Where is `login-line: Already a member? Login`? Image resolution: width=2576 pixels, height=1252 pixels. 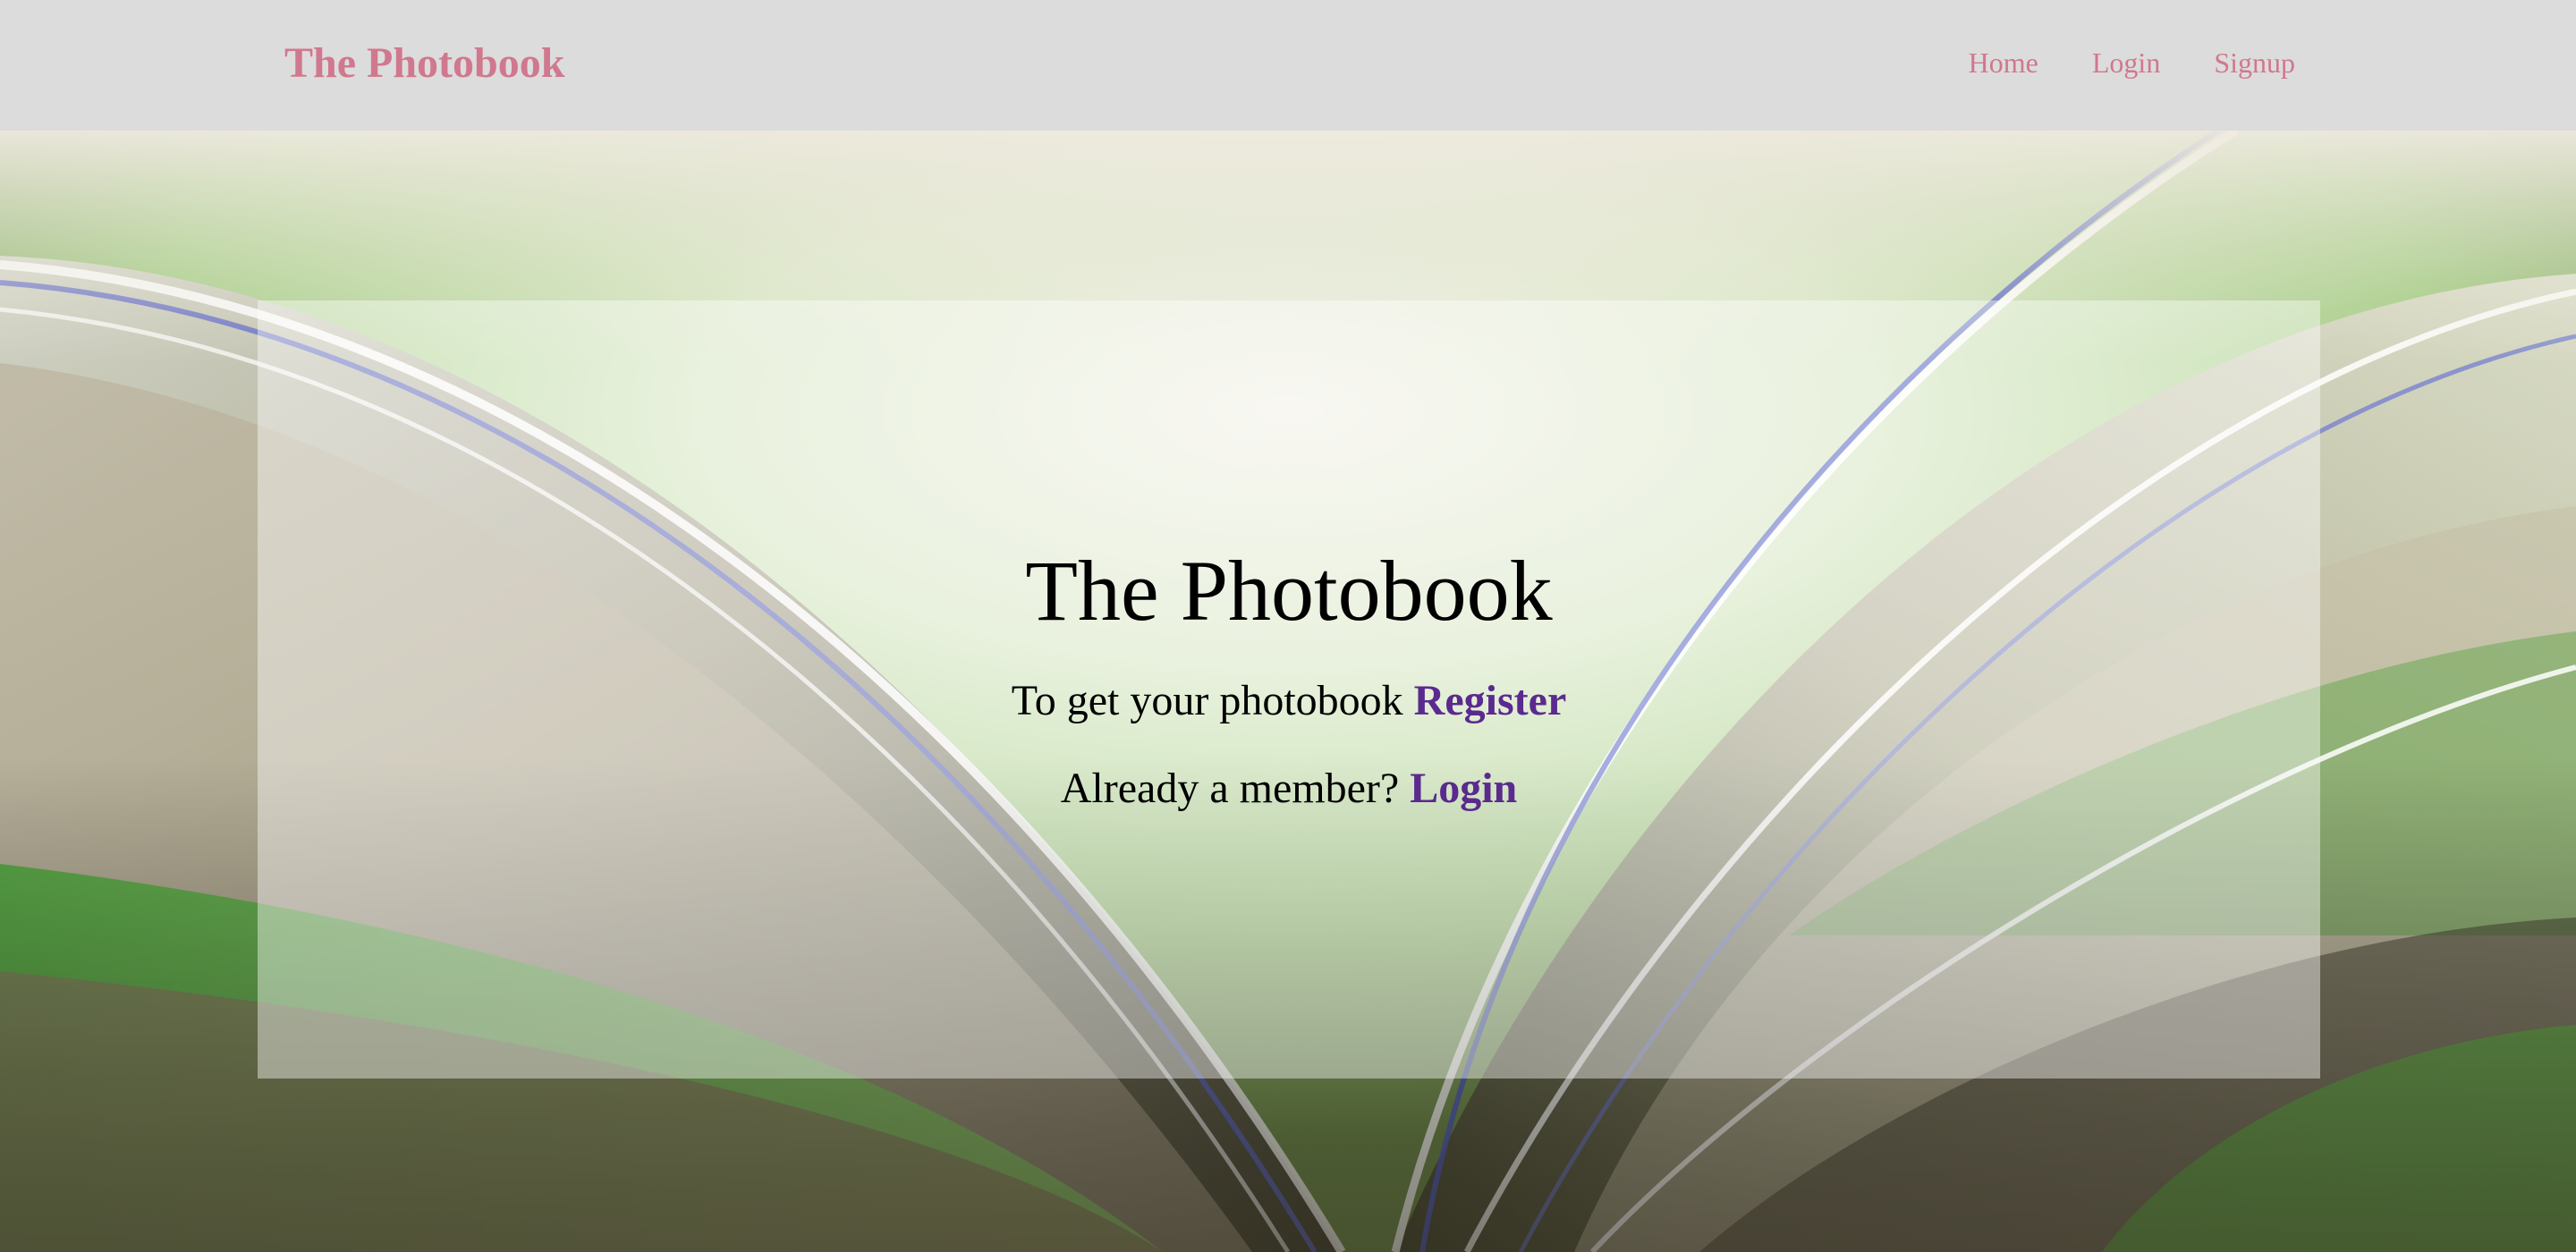
login-line: Already a member? Login is located at coordinates (1289, 789).